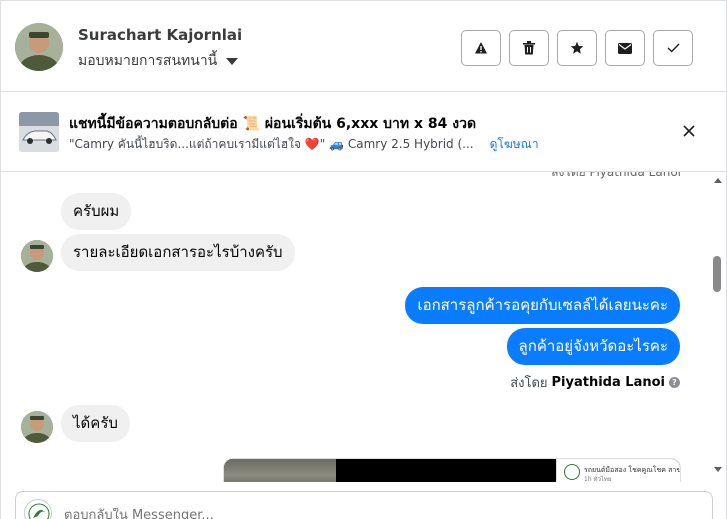 The height and width of the screenshot is (519, 727). What do you see at coordinates (674, 382) in the screenshot?
I see `info-icon: ?` at bounding box center [674, 382].